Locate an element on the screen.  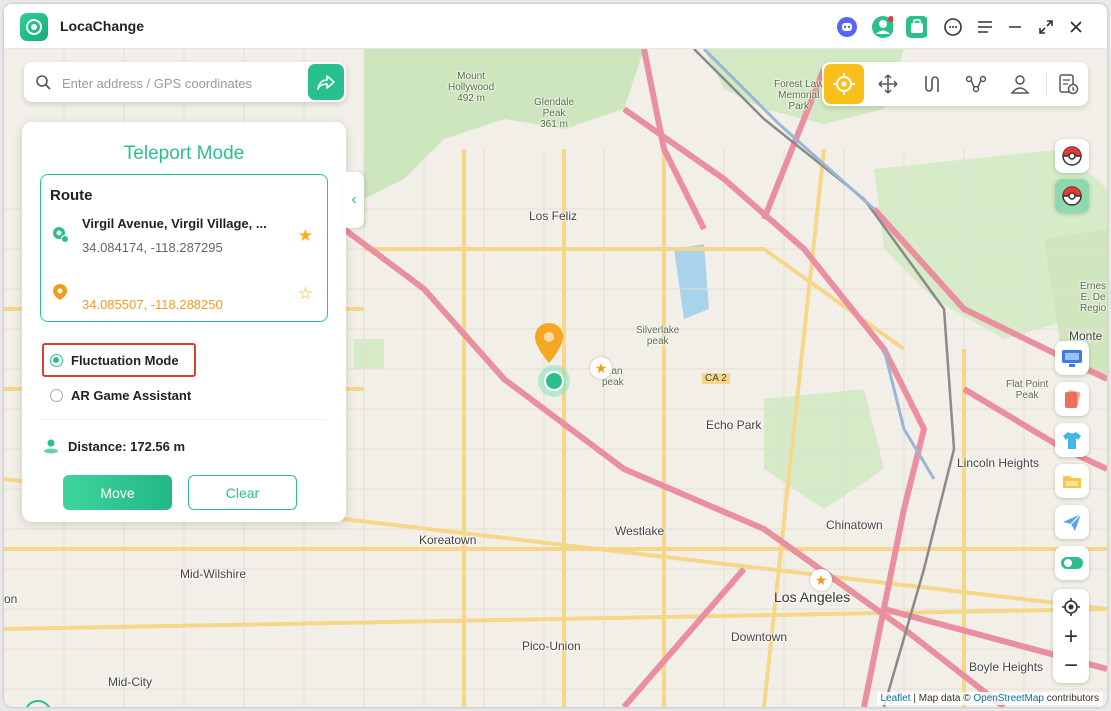
map-label-pico-union: Pico-Union is located at coordinates (551, 646).